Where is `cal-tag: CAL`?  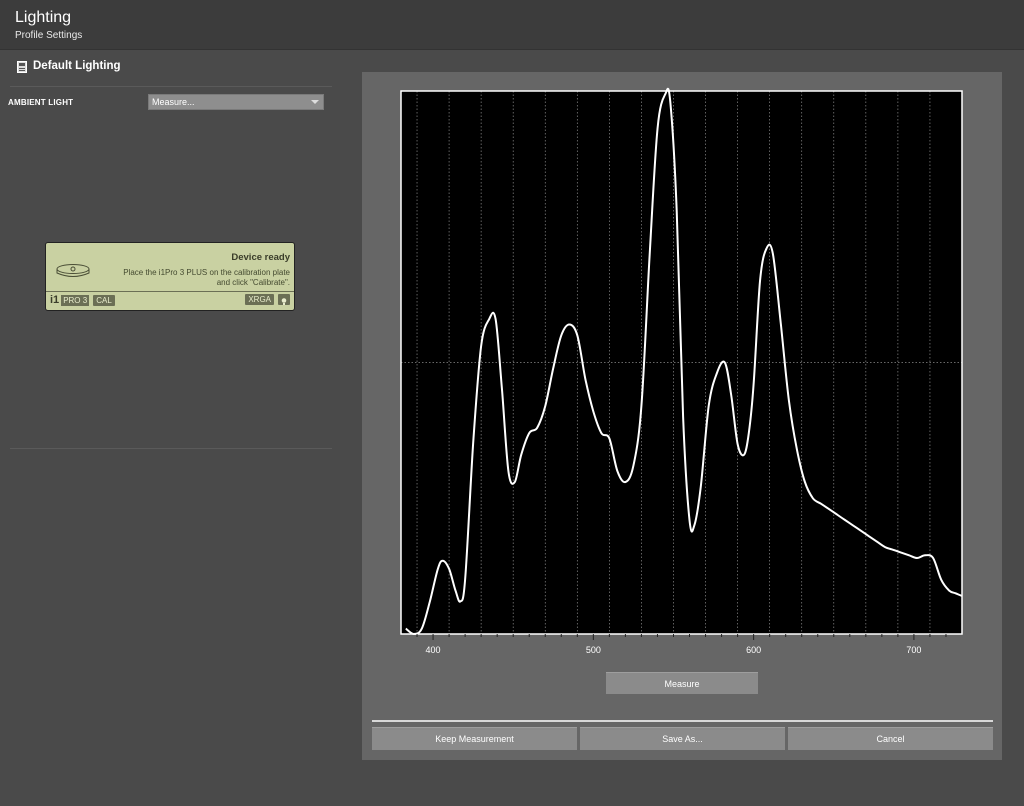 cal-tag: CAL is located at coordinates (104, 300).